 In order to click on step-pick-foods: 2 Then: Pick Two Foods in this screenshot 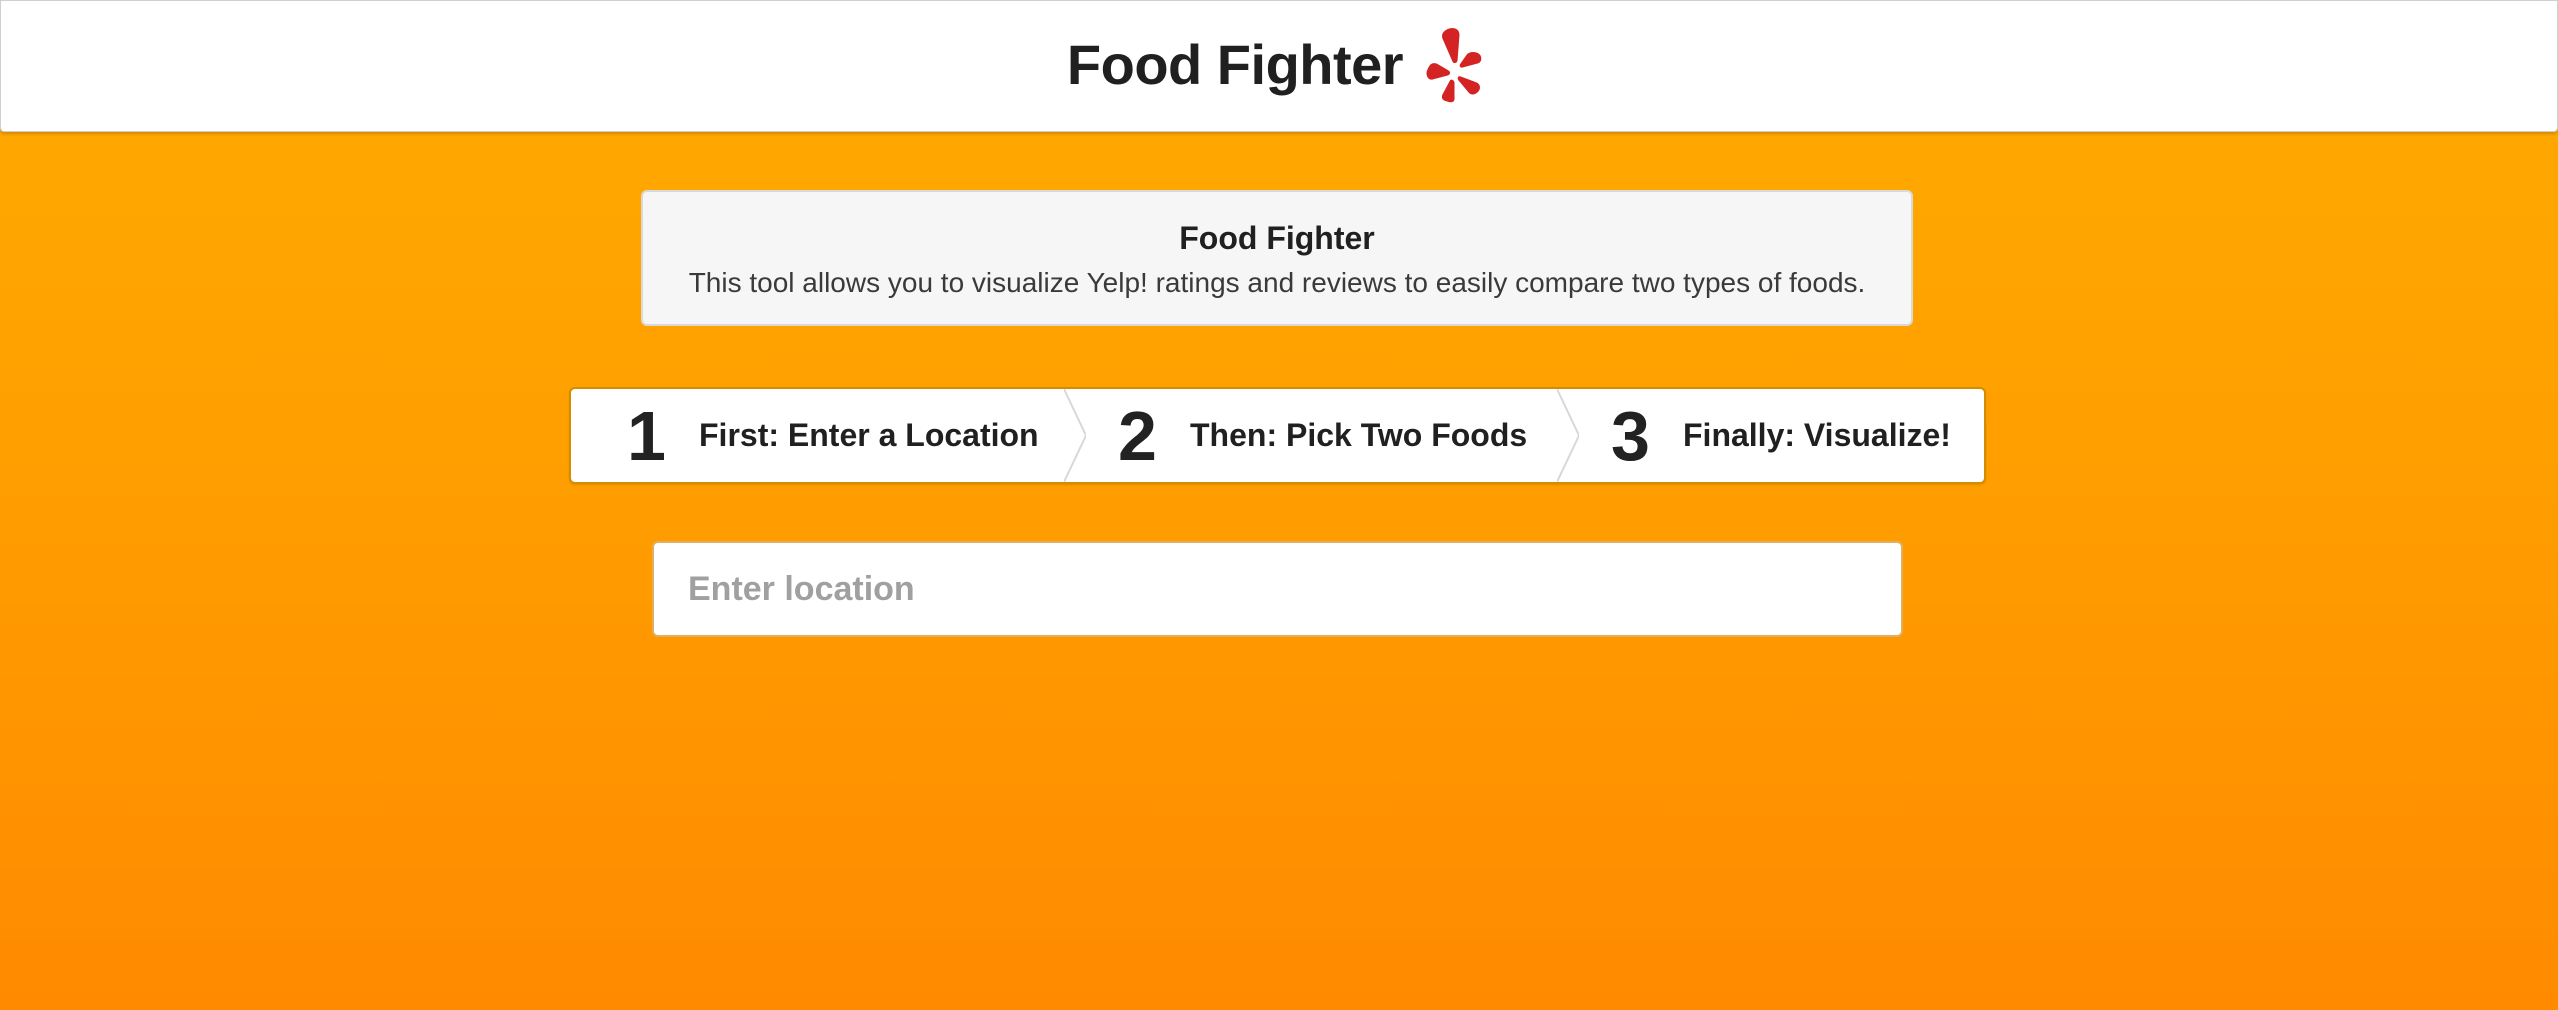, I will do `click(1321, 435)`.